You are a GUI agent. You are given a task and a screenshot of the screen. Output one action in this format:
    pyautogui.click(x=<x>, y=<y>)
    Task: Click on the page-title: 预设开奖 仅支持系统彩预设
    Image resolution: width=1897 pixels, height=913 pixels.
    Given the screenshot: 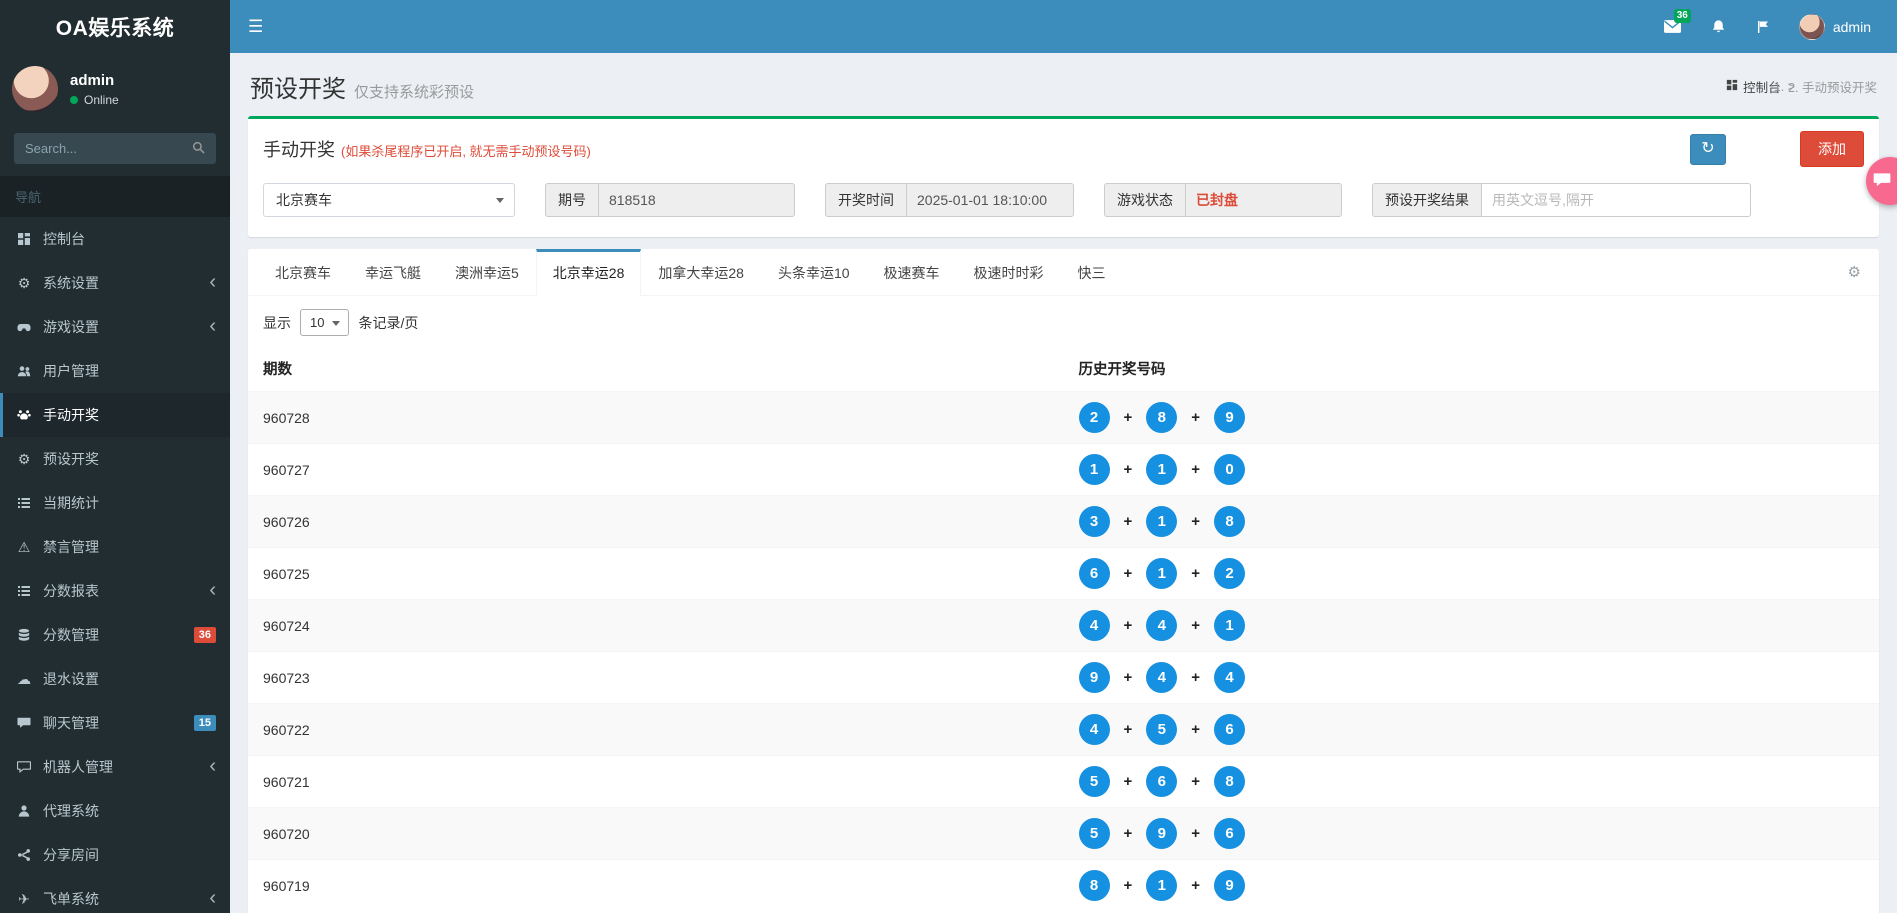 What is the action you would take?
    pyautogui.click(x=362, y=89)
    